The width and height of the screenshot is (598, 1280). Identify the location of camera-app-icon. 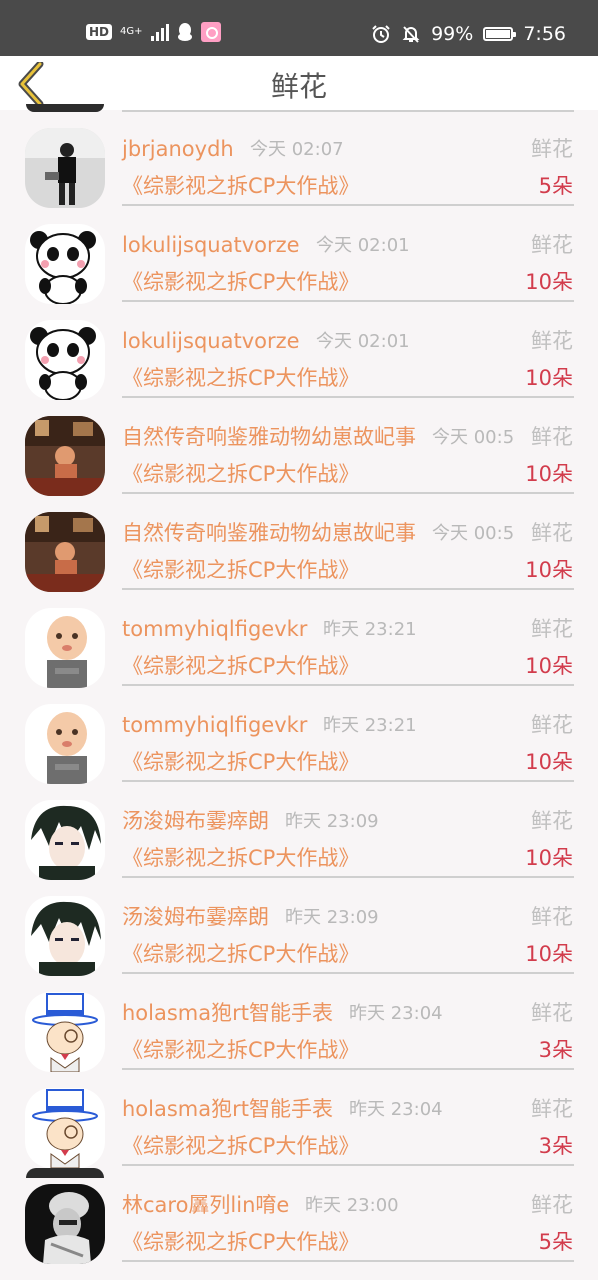
(210, 32).